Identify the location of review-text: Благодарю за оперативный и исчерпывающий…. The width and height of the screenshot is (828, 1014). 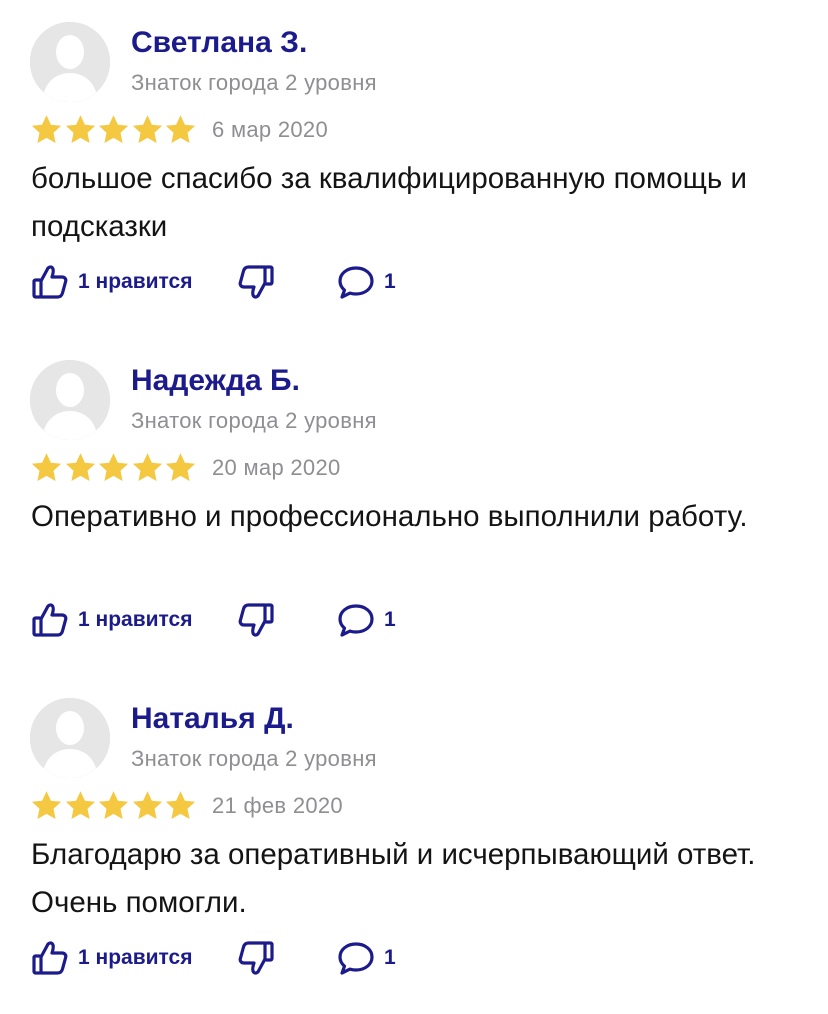
(393, 878).